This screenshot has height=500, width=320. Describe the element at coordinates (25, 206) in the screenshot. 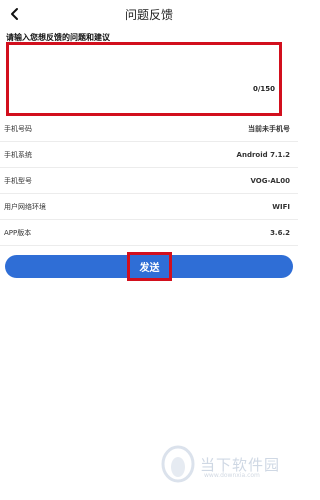

I see `info-label: 用户网络环境` at that location.